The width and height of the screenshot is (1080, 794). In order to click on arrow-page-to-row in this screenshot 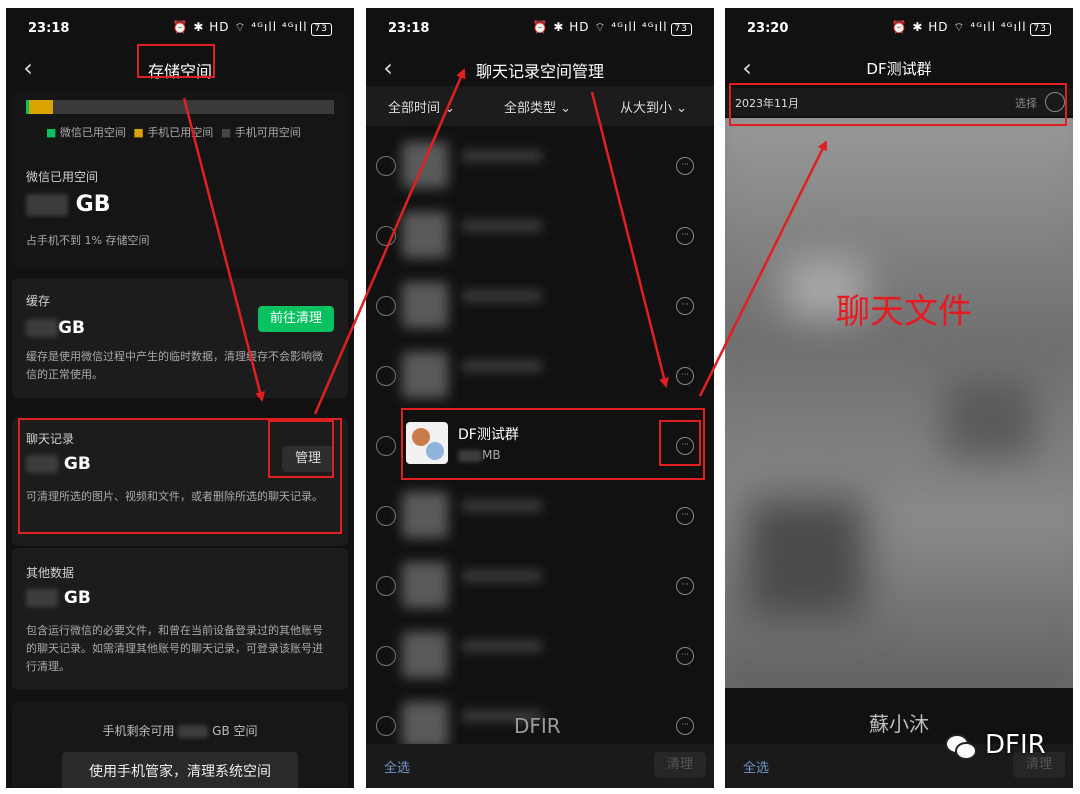, I will do `click(629, 239)`.